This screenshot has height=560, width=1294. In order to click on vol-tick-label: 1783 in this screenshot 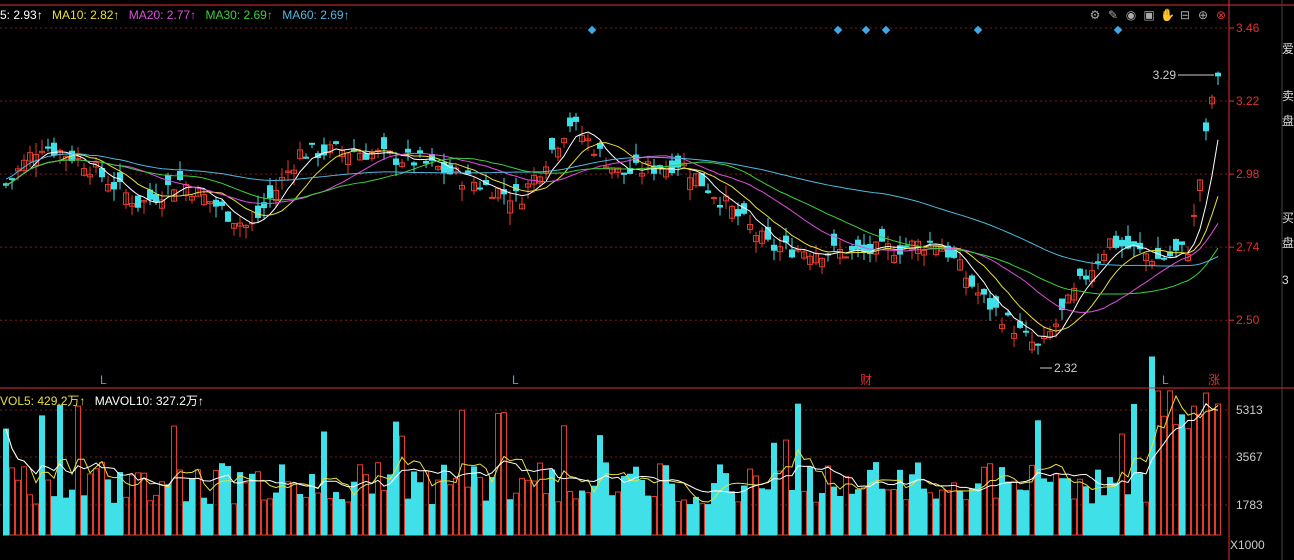, I will do `click(1249, 505)`.